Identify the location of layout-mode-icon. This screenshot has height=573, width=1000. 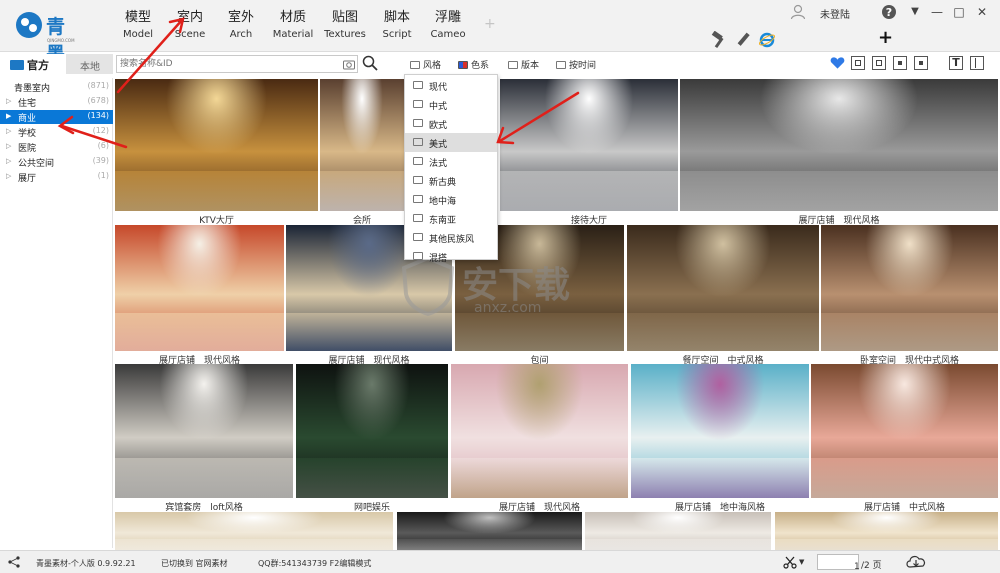
(977, 63).